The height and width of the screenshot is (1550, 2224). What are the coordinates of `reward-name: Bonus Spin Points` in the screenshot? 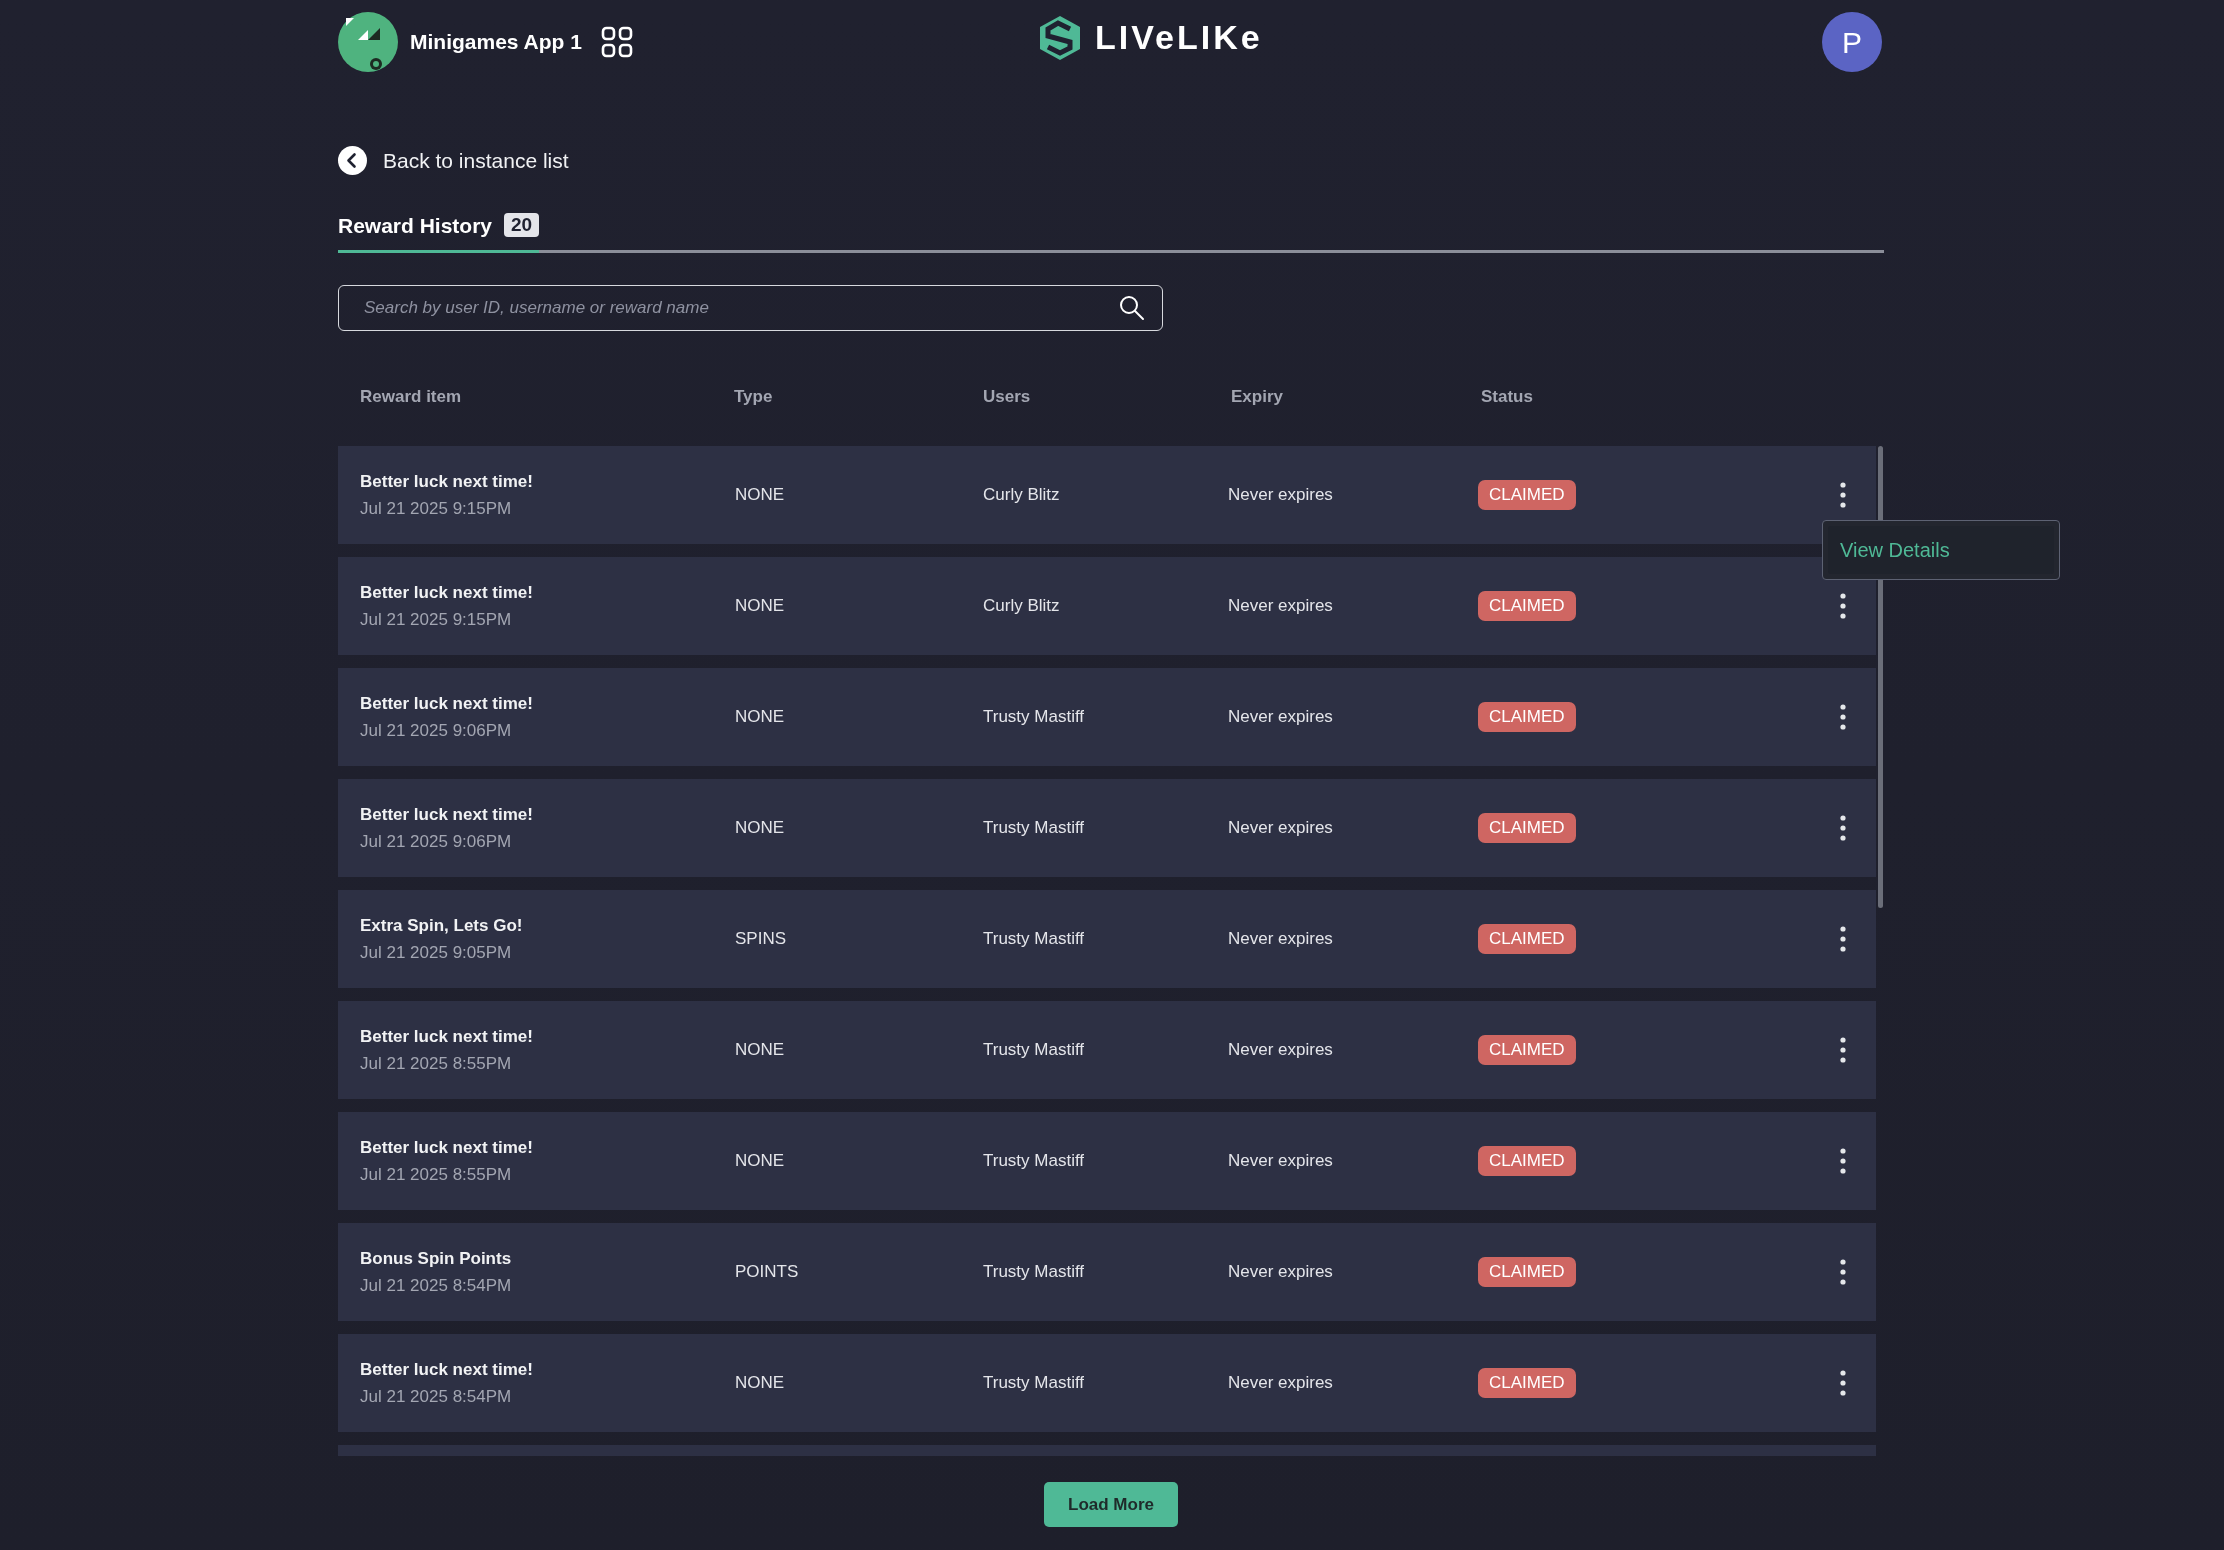 It's located at (436, 1258).